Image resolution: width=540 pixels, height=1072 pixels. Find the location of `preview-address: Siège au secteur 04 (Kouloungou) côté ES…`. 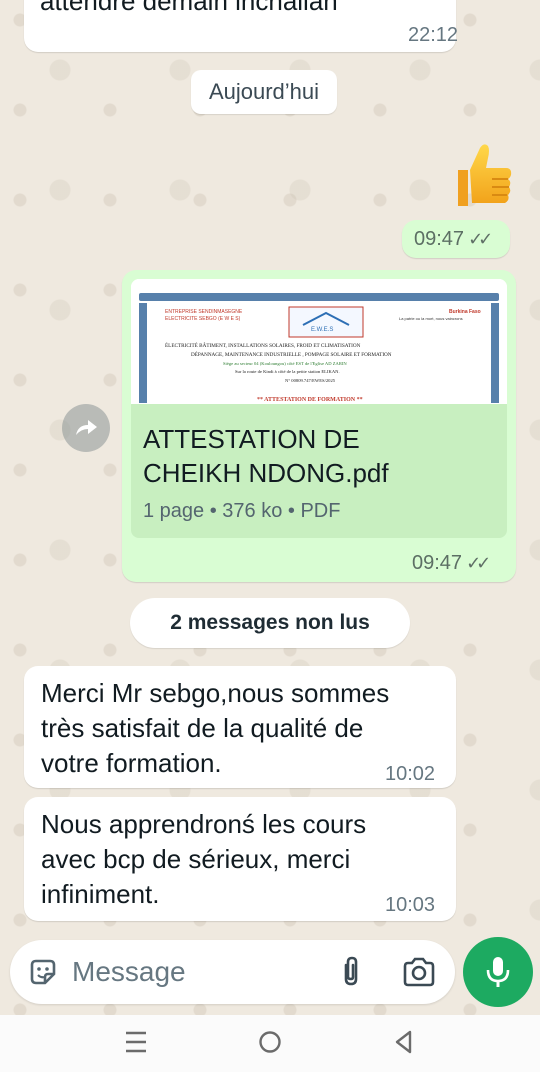

preview-address: Siège au secteur 04 (Kouloungou) côté ES… is located at coordinates (285, 363).